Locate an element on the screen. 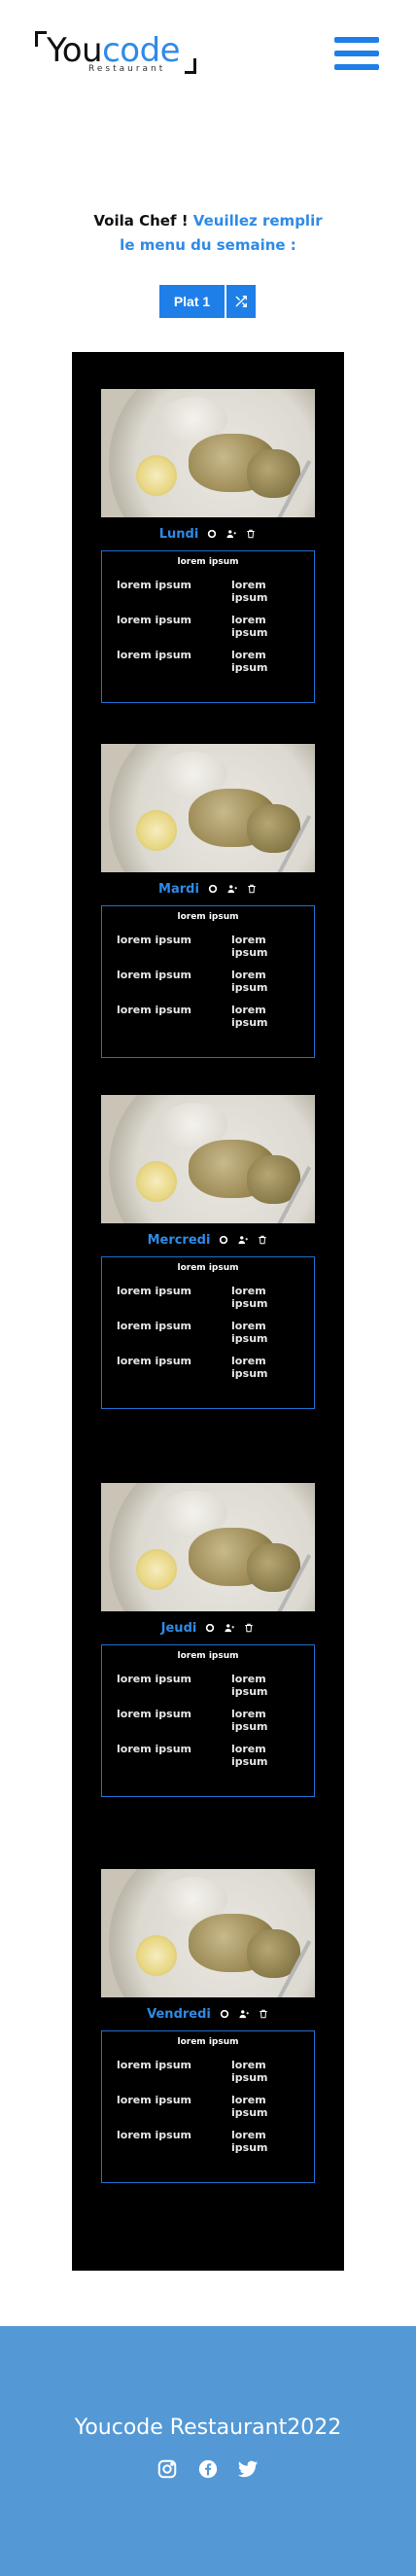 The image size is (416, 2576). facebook-icon is located at coordinates (208, 2469).